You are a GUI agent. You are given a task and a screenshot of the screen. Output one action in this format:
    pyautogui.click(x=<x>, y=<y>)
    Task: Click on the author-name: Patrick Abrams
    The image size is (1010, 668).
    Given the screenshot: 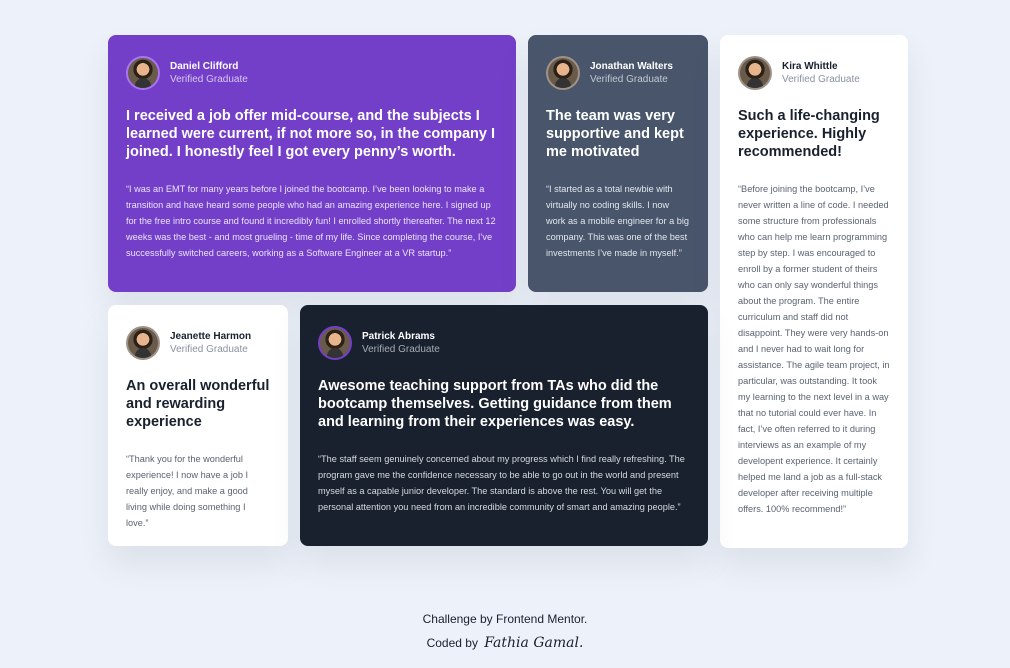 What is the action you would take?
    pyautogui.click(x=398, y=336)
    